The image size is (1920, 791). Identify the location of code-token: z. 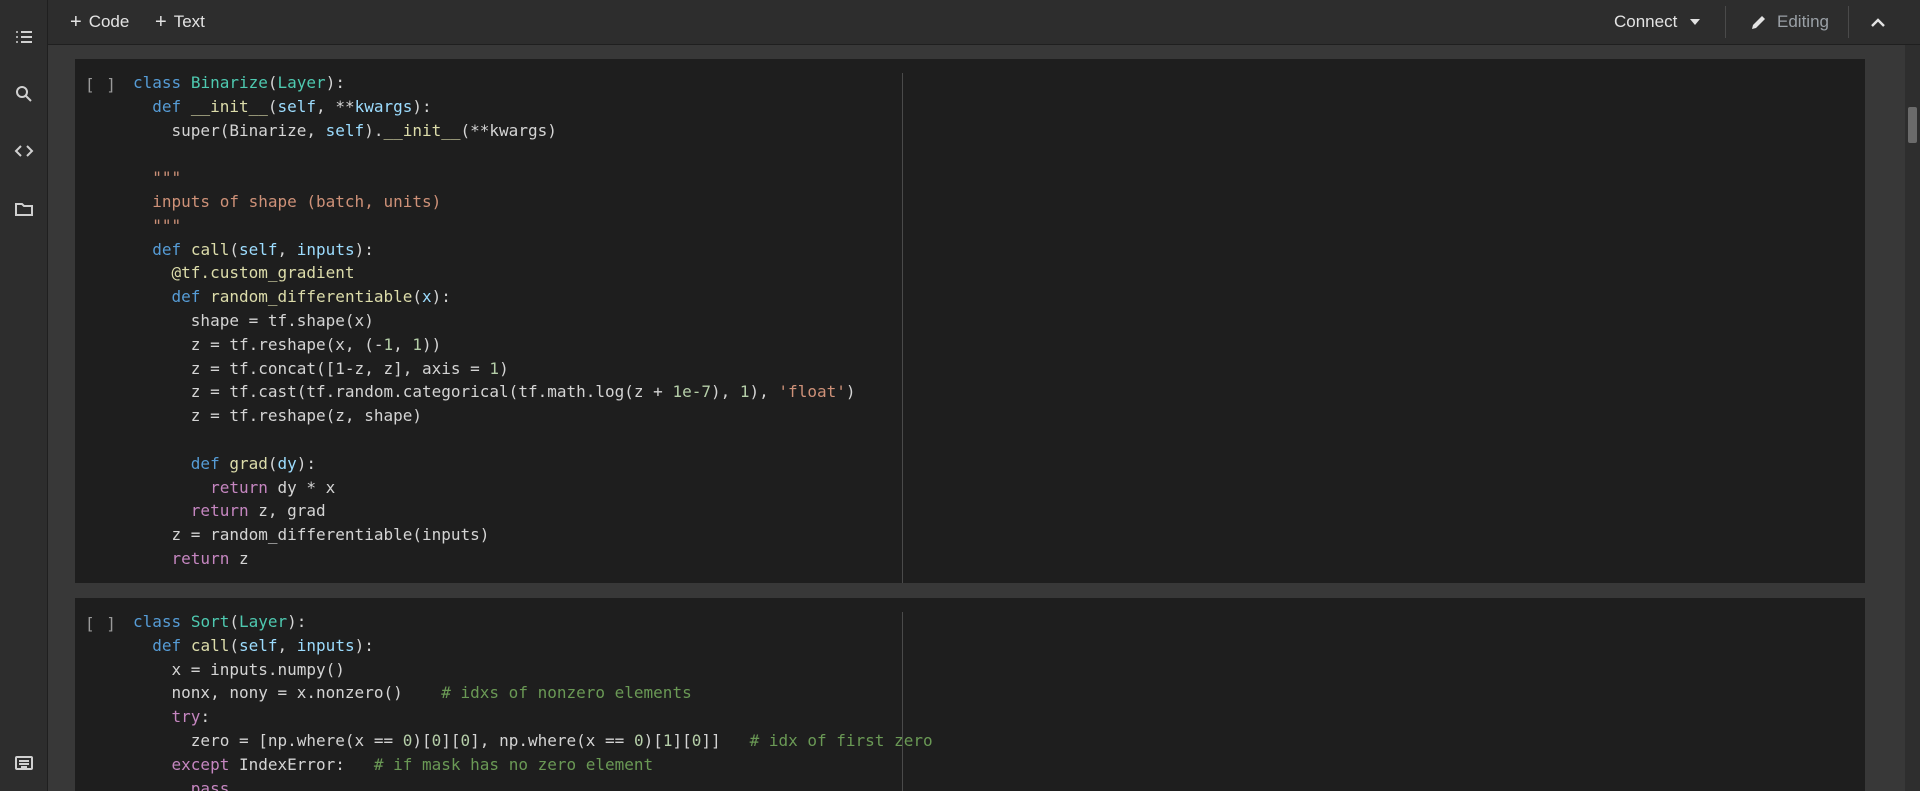
(239, 558).